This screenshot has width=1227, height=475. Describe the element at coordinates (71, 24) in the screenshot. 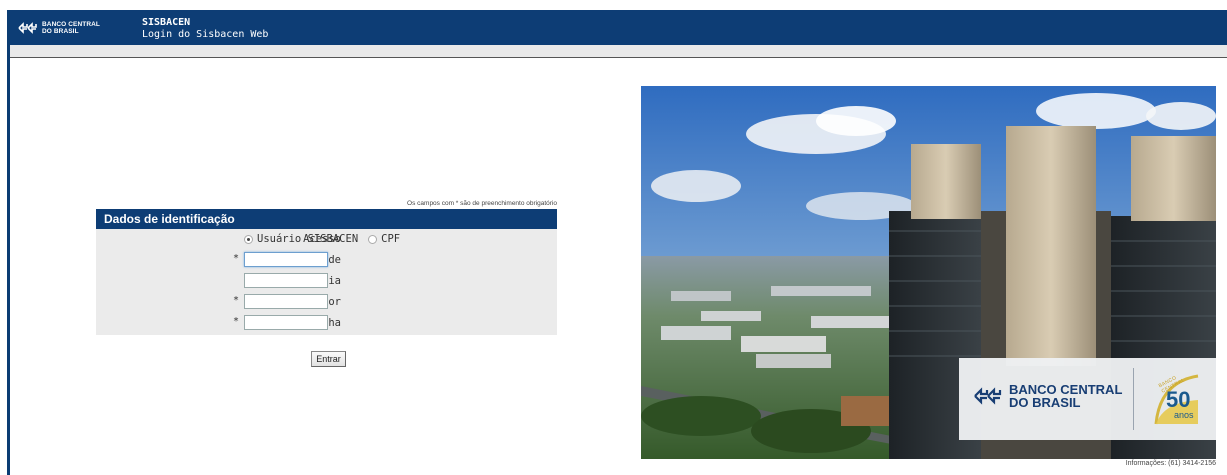

I see `logo-line-1: BANCO CENTRAL` at that location.